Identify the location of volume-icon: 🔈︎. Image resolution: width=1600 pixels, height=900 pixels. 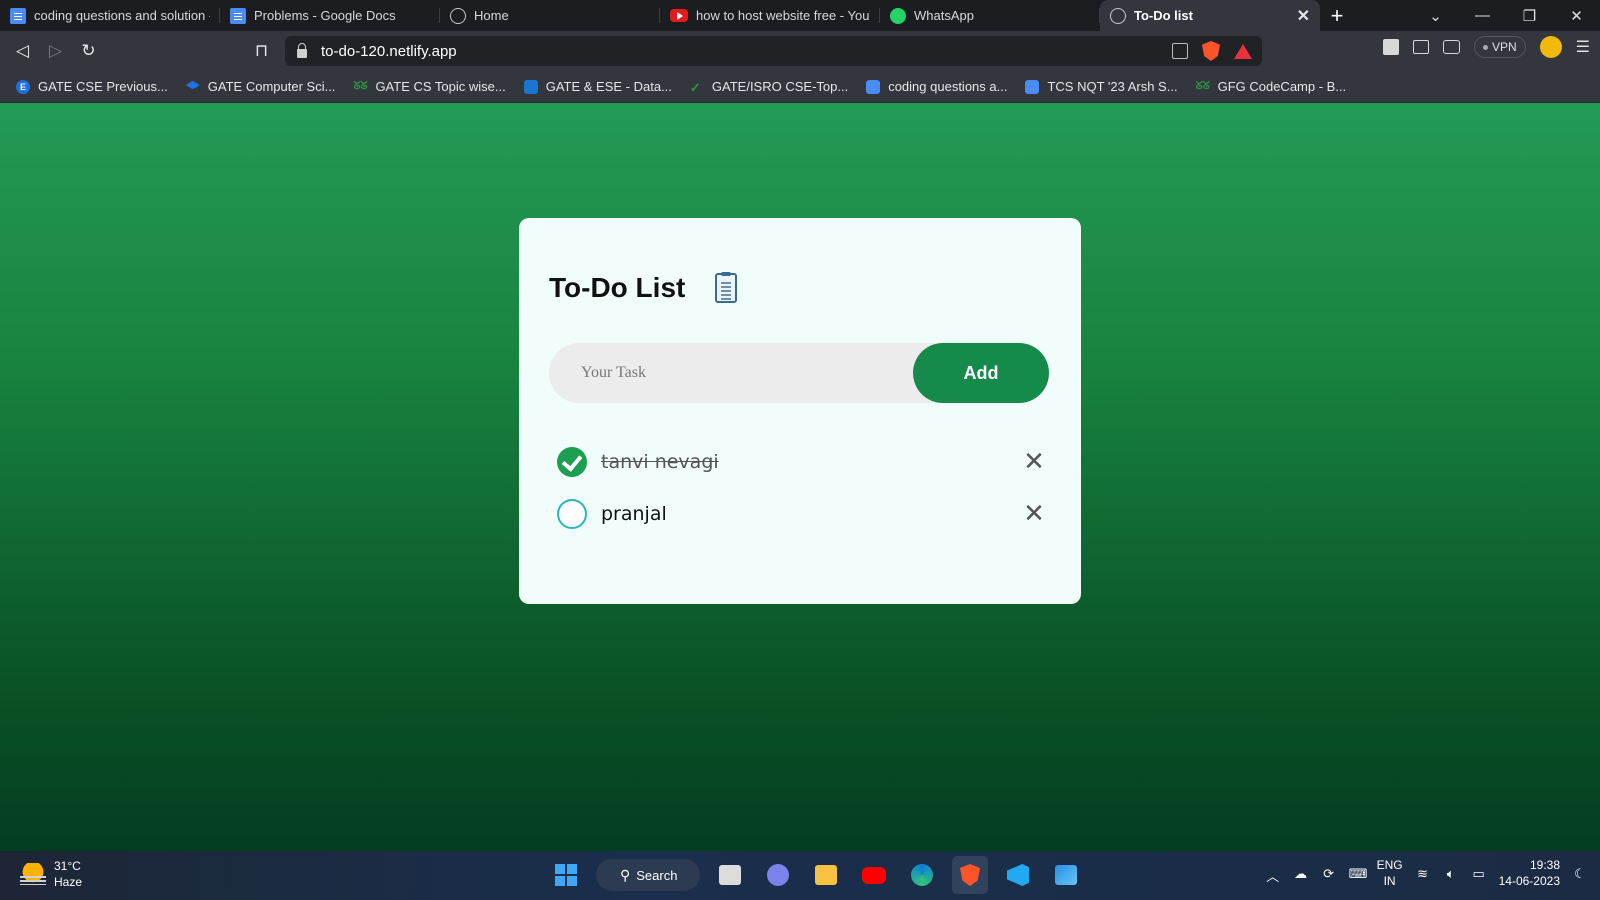
(1451, 873).